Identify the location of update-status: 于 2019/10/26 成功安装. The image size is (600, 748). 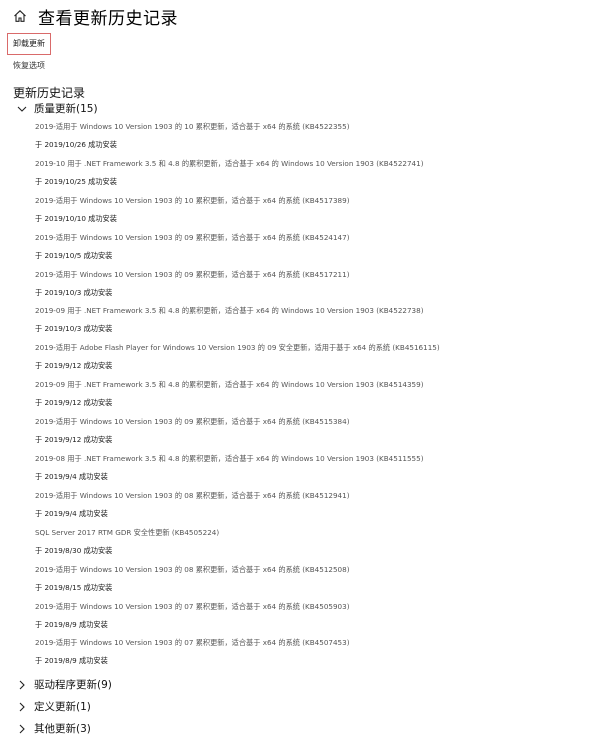
(76, 144).